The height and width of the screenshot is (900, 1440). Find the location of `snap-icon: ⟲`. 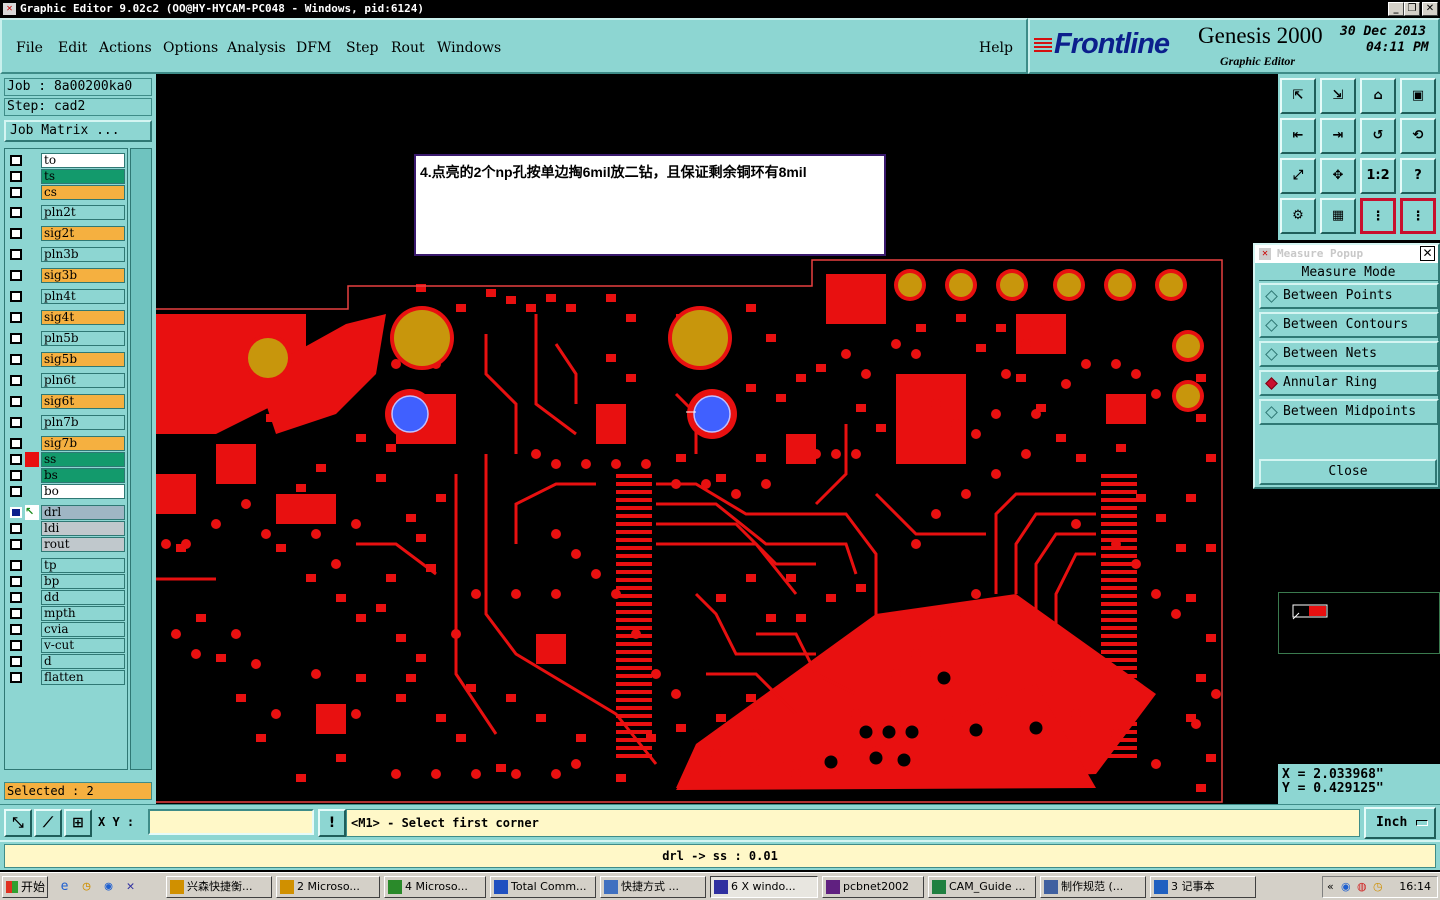

snap-icon: ⟲ is located at coordinates (1418, 136).